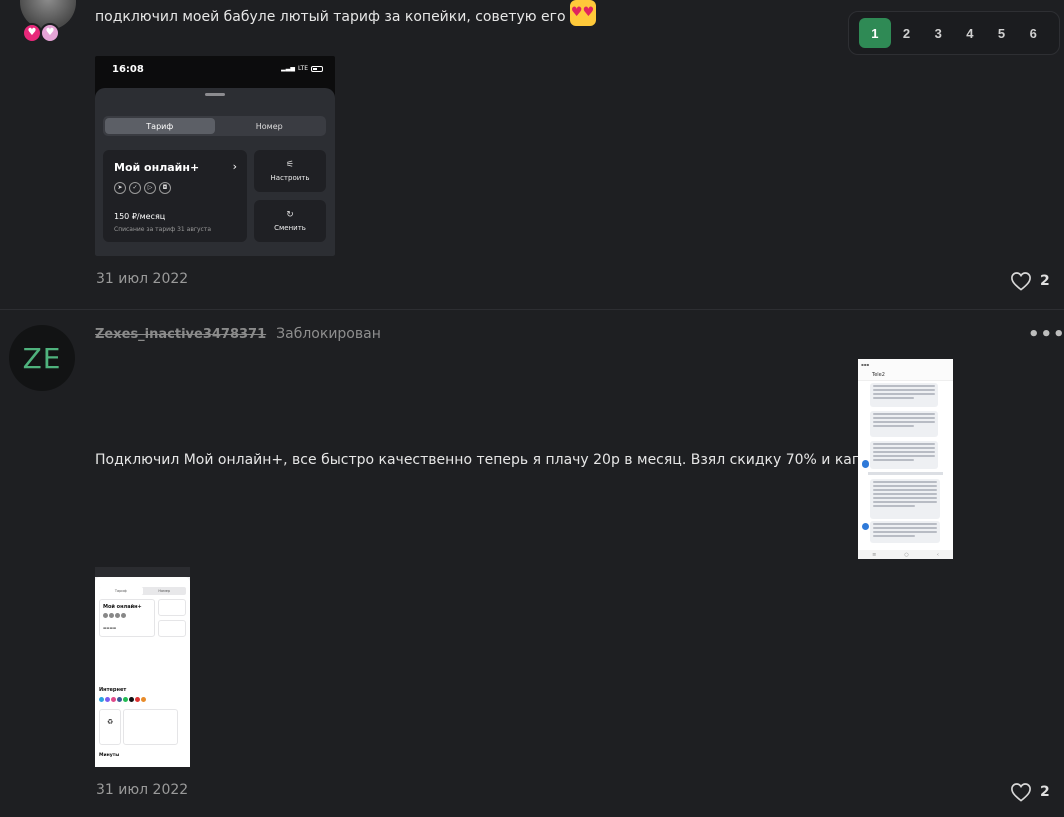  I want to click on signal-icon: ▂▃▅, so click(288, 68).